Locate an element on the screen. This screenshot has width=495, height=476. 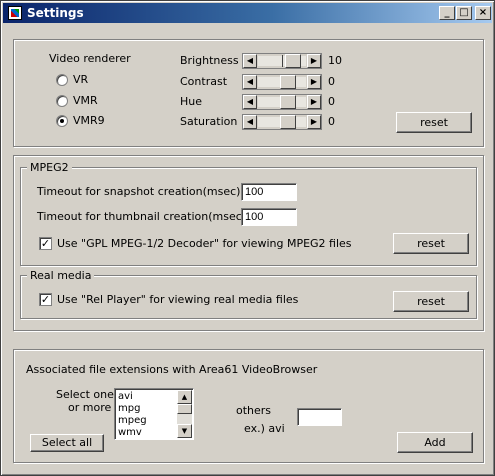
hue-label: Hue is located at coordinates (191, 101).